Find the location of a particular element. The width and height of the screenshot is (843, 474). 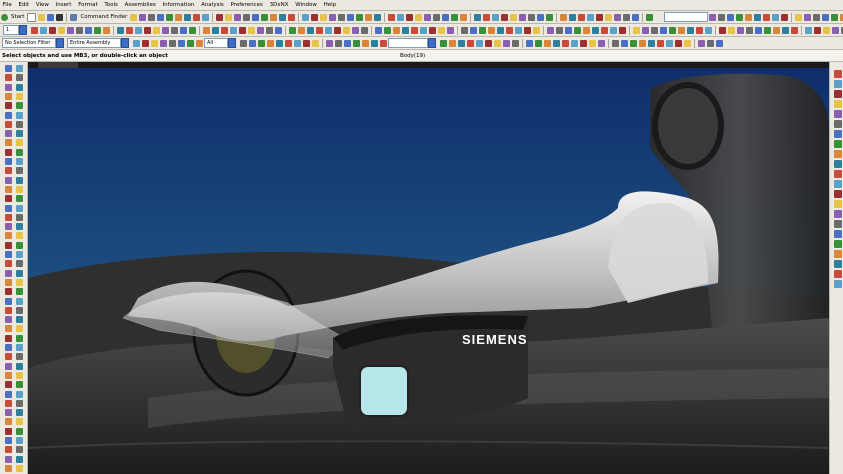

menu-help: Help is located at coordinates (330, 5).